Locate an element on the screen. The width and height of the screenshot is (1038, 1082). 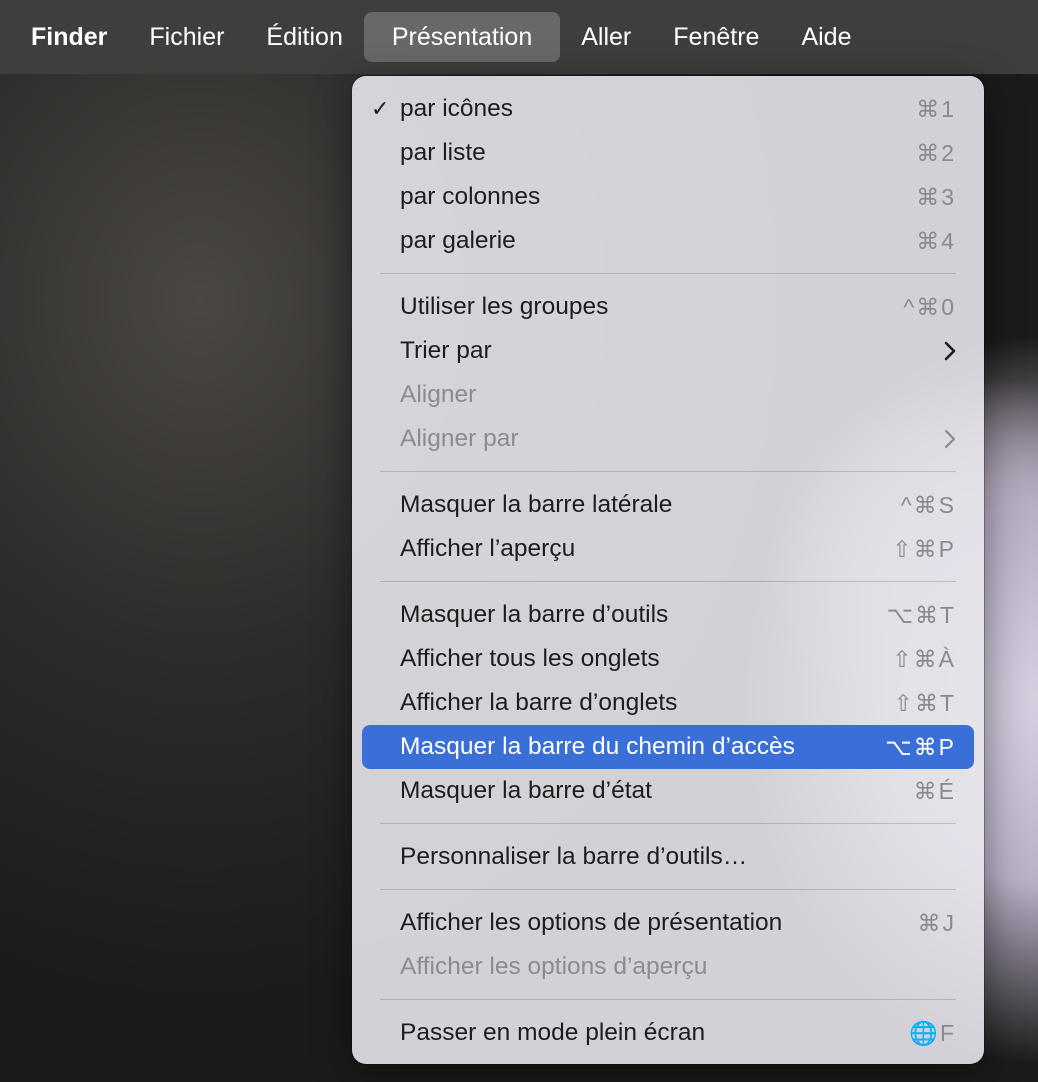
menu-item-label: Afficher les options d’aperçu is located at coordinates (554, 966).